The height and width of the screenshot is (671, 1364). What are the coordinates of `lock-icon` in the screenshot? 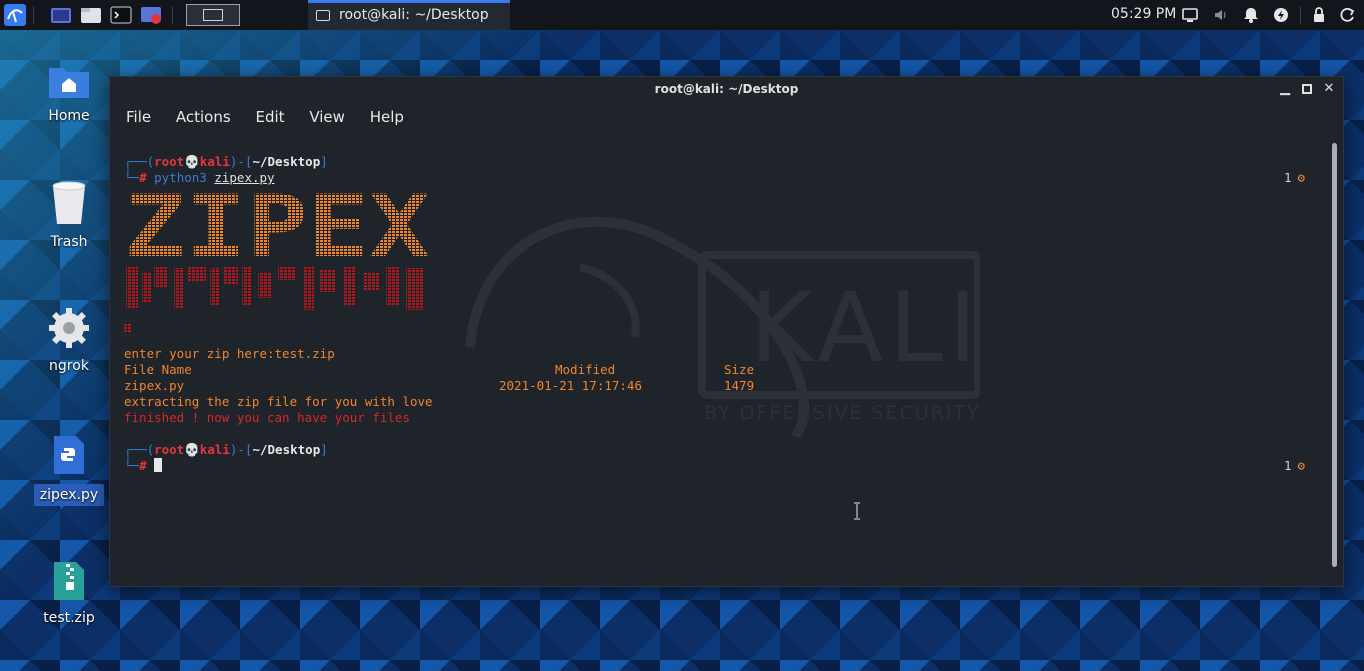 It's located at (1319, 15).